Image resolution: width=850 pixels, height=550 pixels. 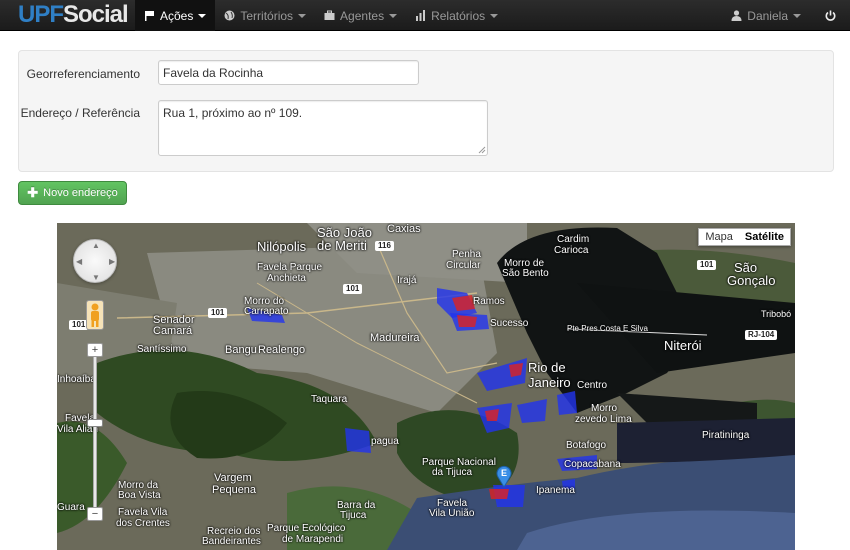 I want to click on map-label: Carioca, so click(x=571, y=250).